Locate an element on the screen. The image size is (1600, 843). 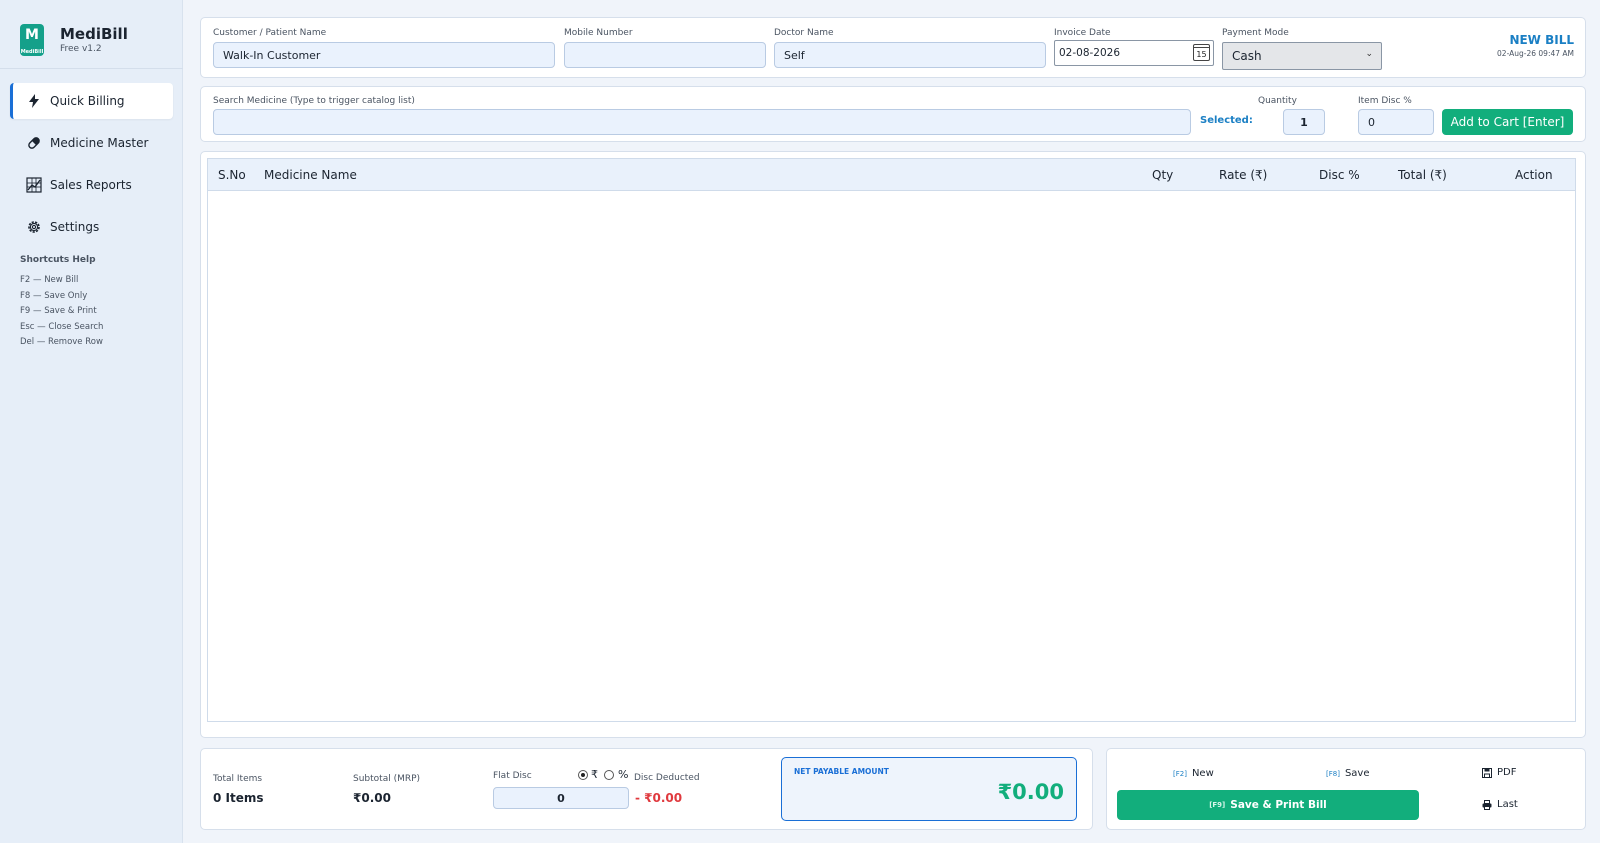
doctor-name-label: Doctor Name is located at coordinates (804, 33).